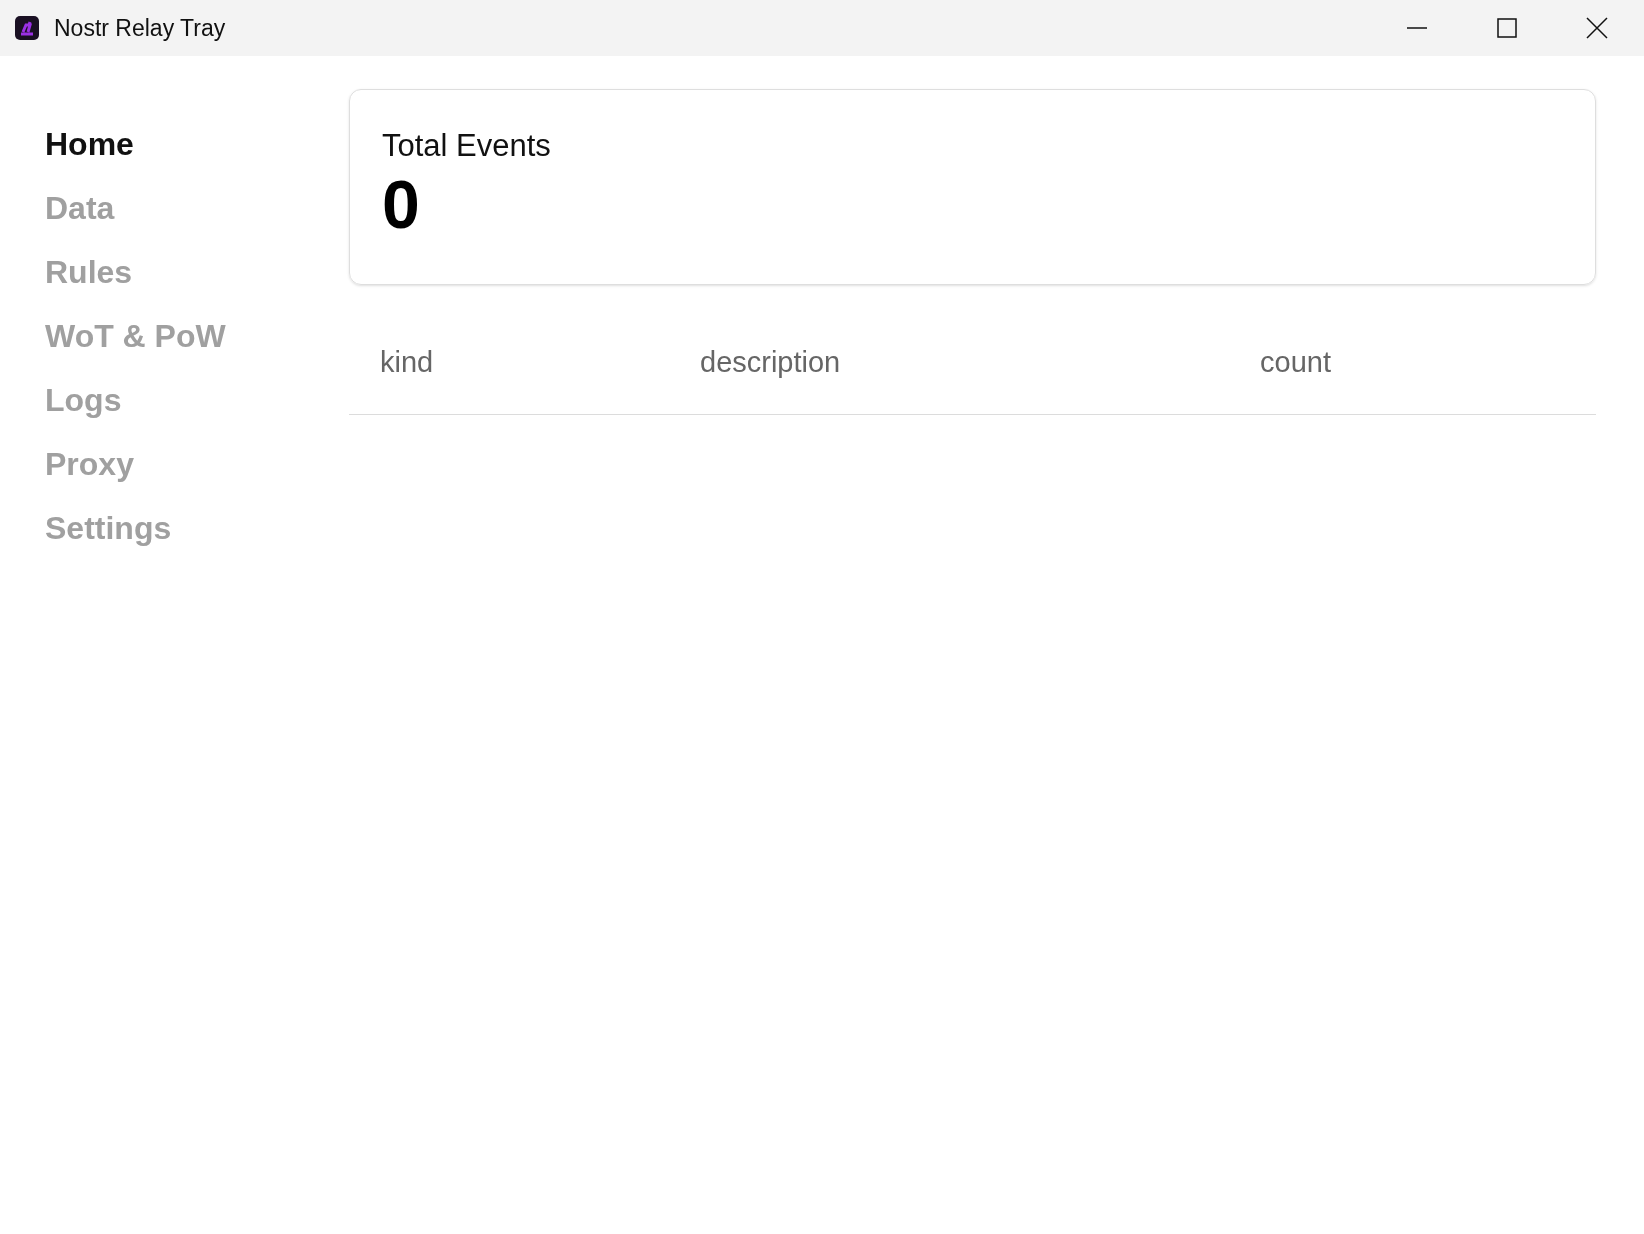  Describe the element at coordinates (407, 361) in the screenshot. I see `column-header: kind` at that location.